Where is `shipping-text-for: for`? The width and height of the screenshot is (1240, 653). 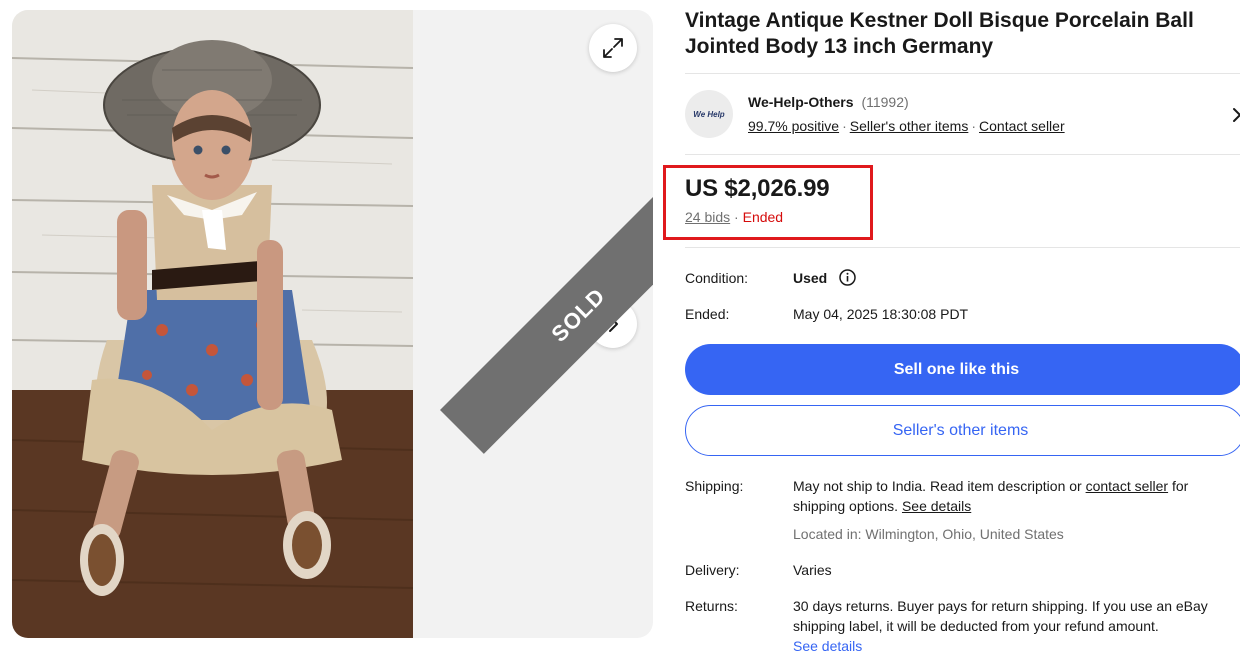
shipping-text-for: for is located at coordinates (1180, 486).